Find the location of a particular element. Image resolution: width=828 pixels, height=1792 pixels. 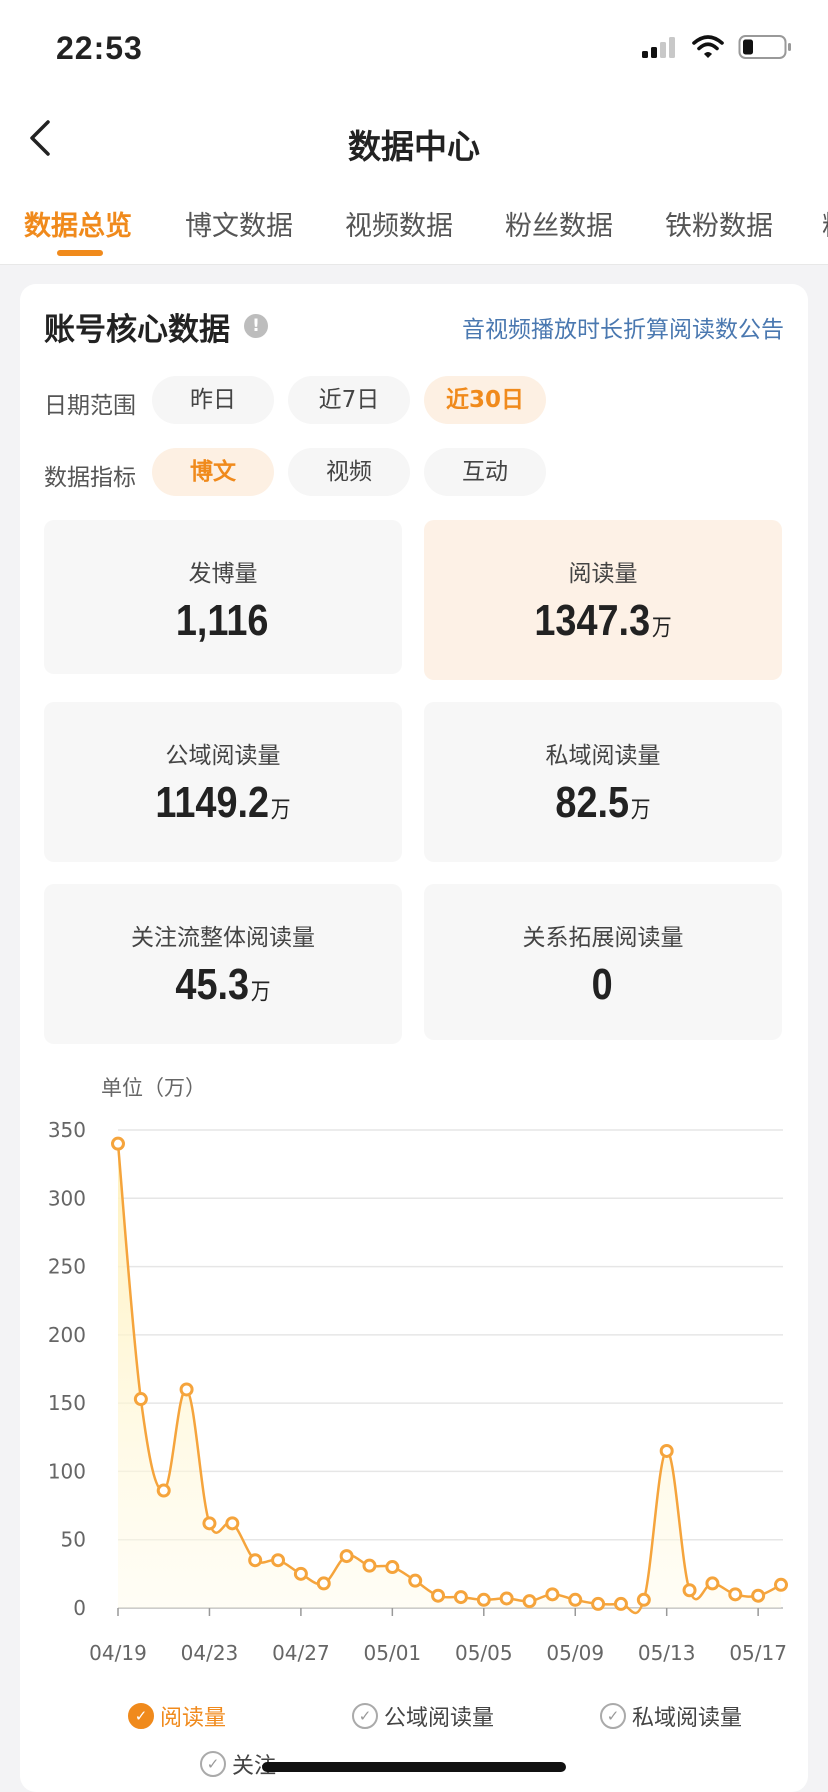

tab-bar: 数据总览 博文数据 视频数据 粉丝数据 铁粉数据 粉 is located at coordinates (414, 224).